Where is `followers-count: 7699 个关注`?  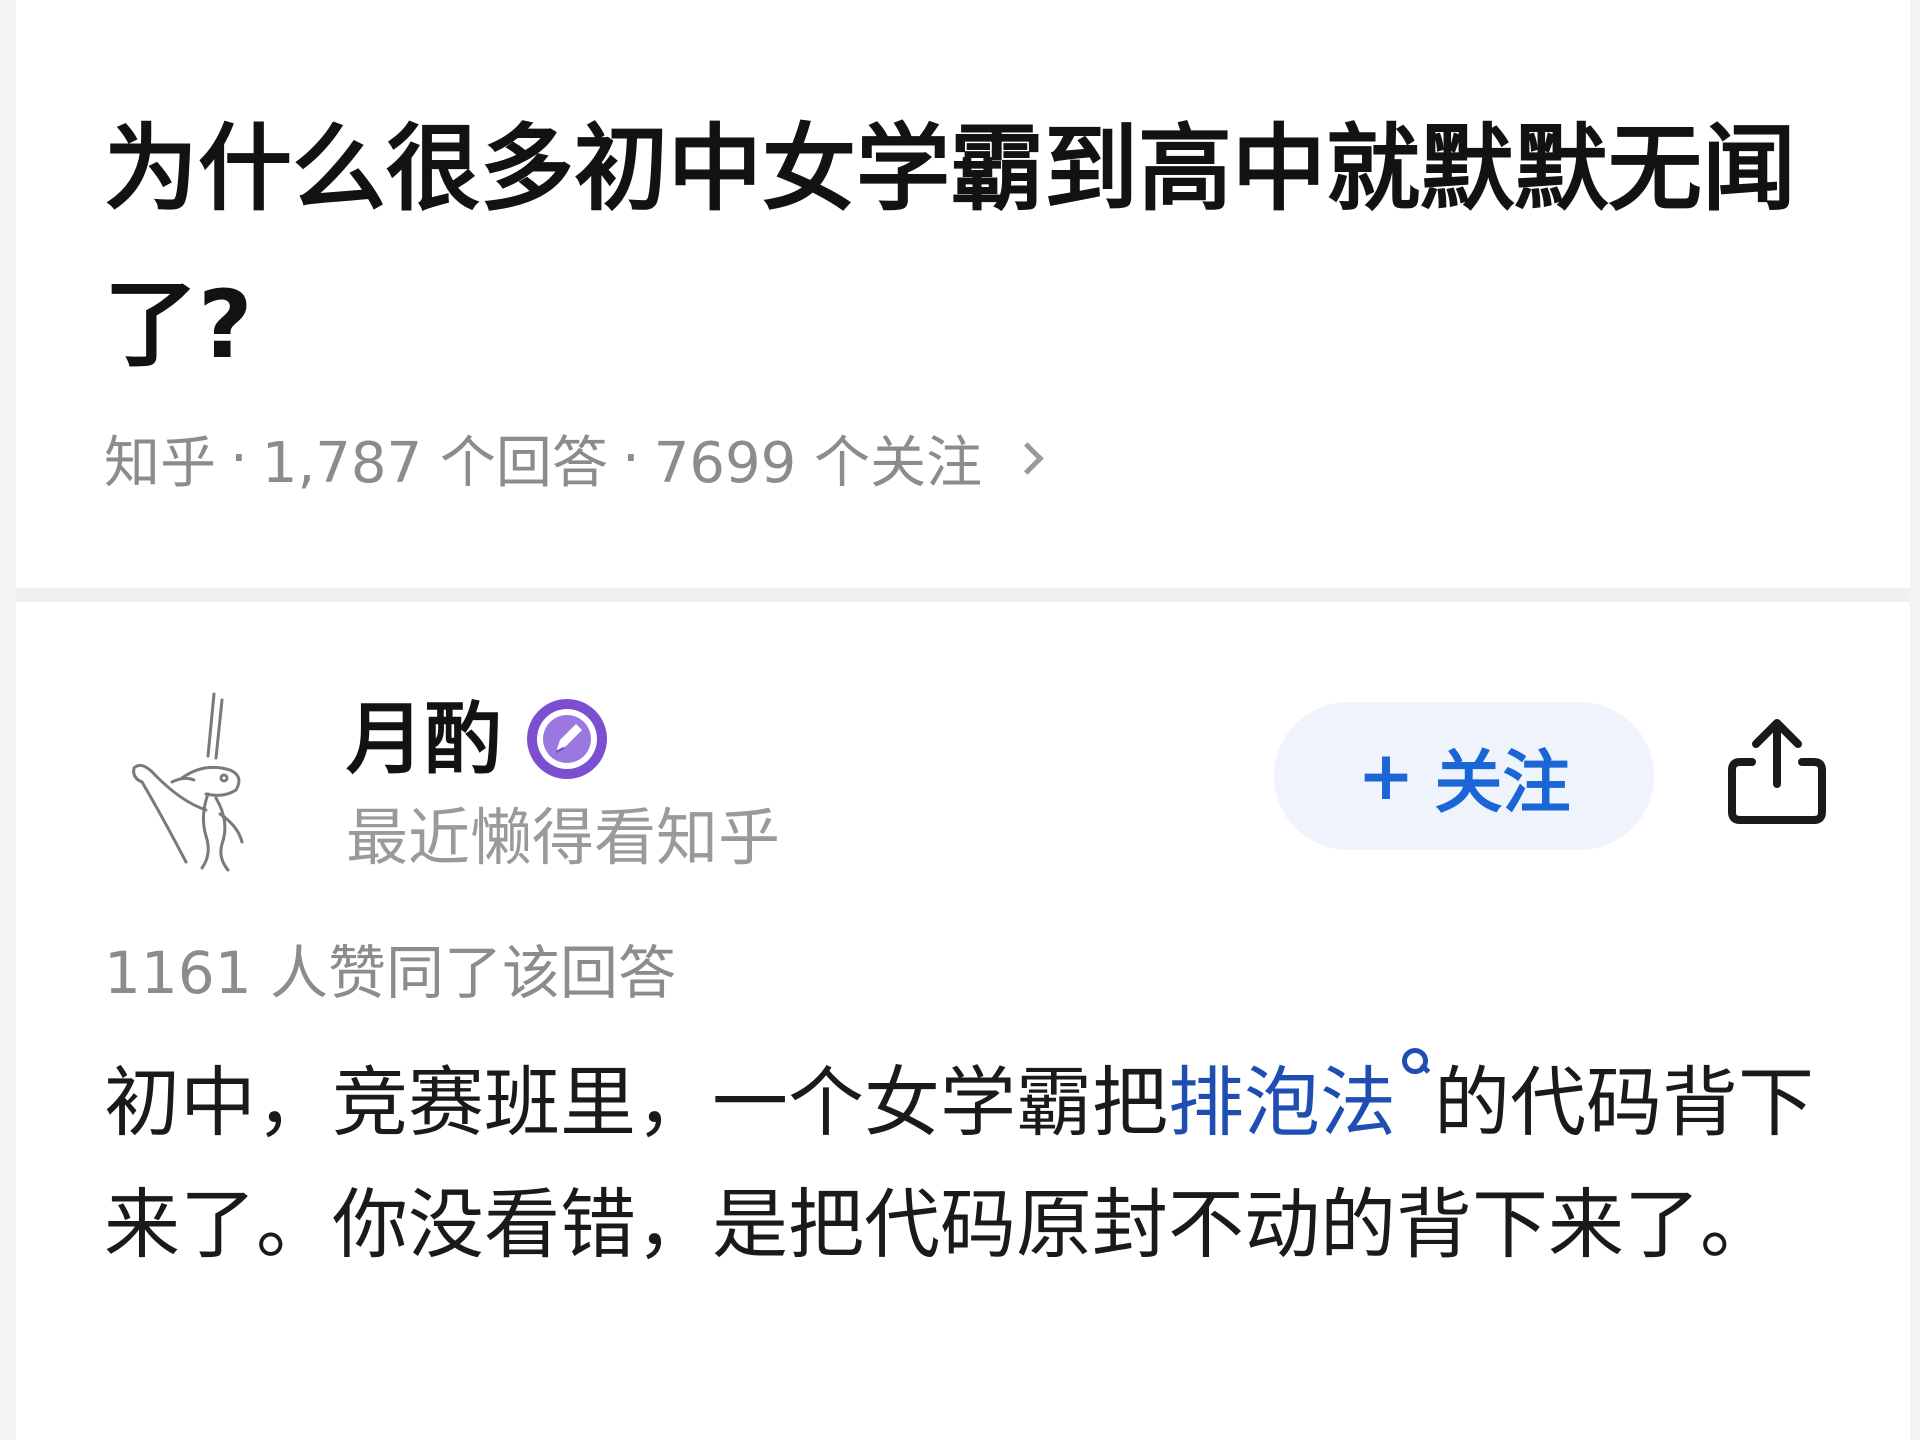 followers-count: 7699 个关注 is located at coordinates (818, 463).